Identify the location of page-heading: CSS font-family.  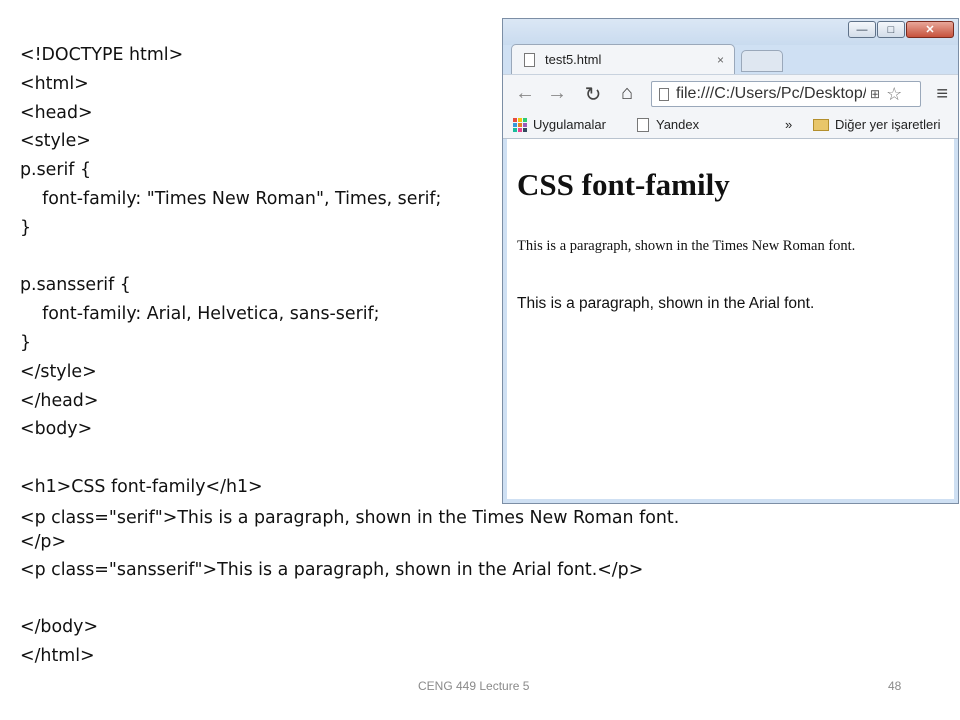
(623, 184).